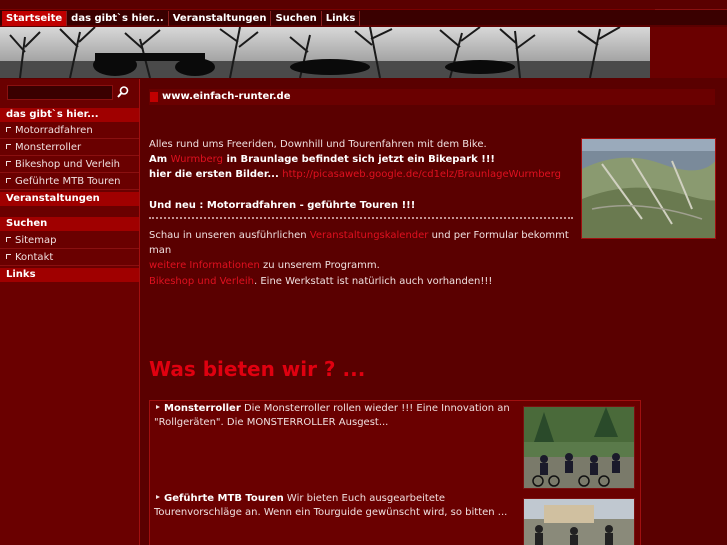  What do you see at coordinates (69, 258) in the screenshot?
I see `sidebar-item-kontakt: Kontakt` at bounding box center [69, 258].